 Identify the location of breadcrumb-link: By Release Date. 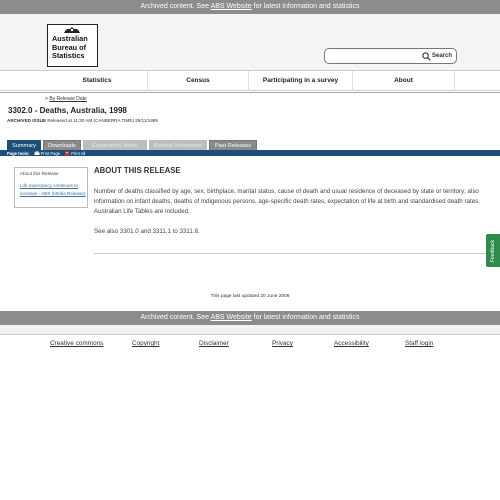
(68, 99).